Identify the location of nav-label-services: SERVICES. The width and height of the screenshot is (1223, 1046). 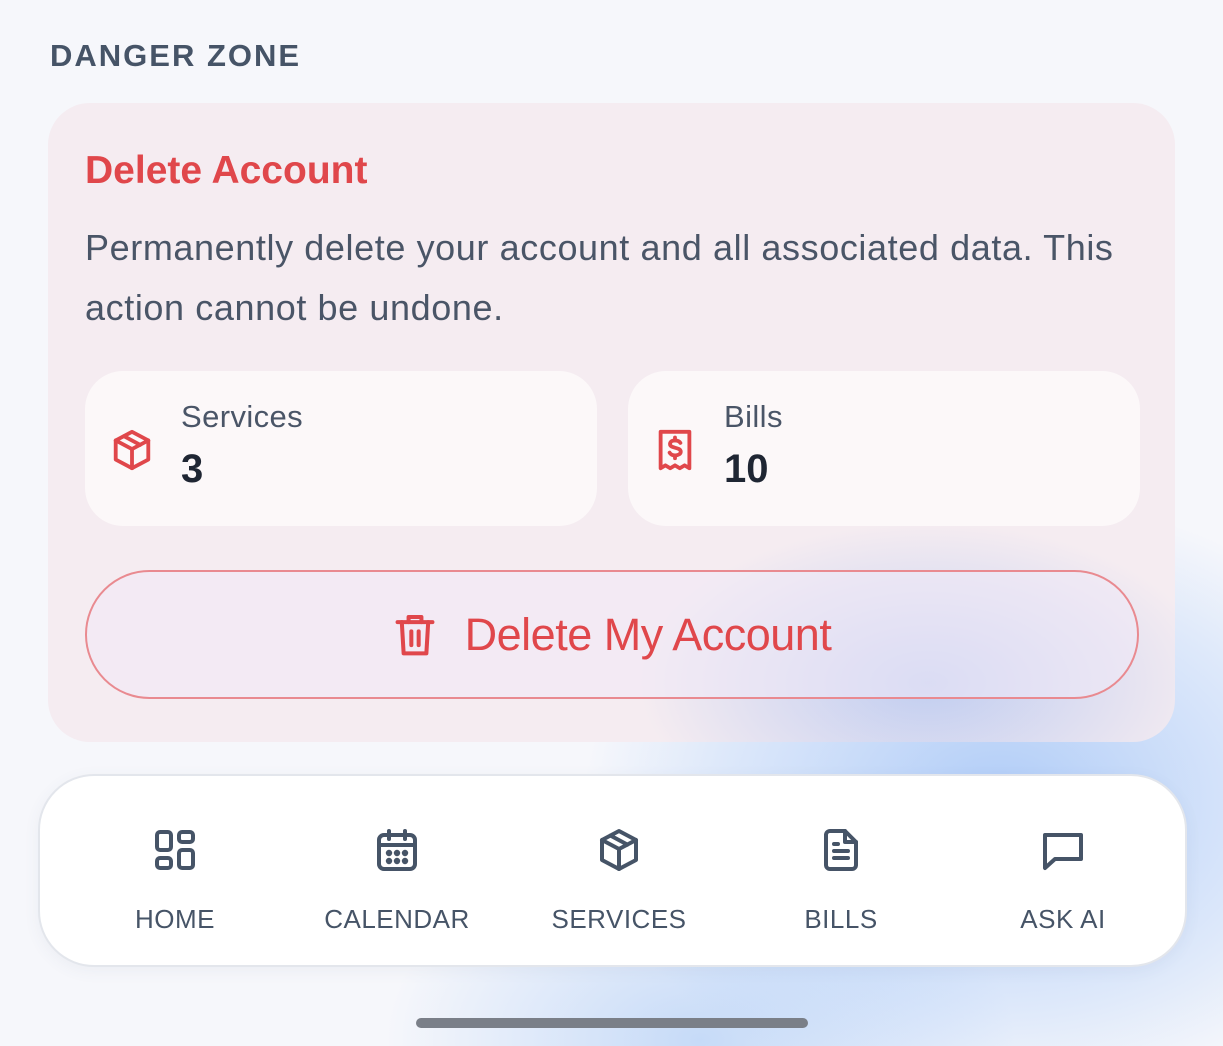
(619, 919).